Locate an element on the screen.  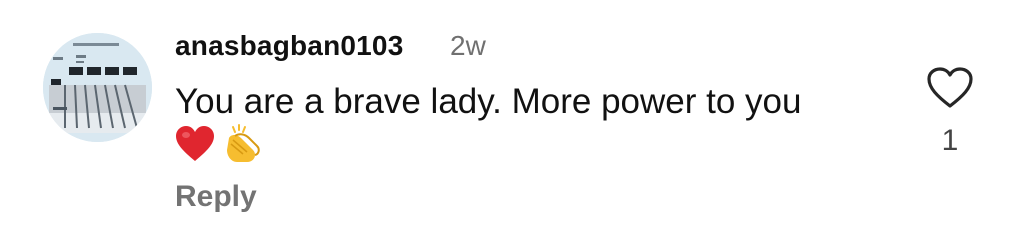
avatar-image is located at coordinates (97, 87).